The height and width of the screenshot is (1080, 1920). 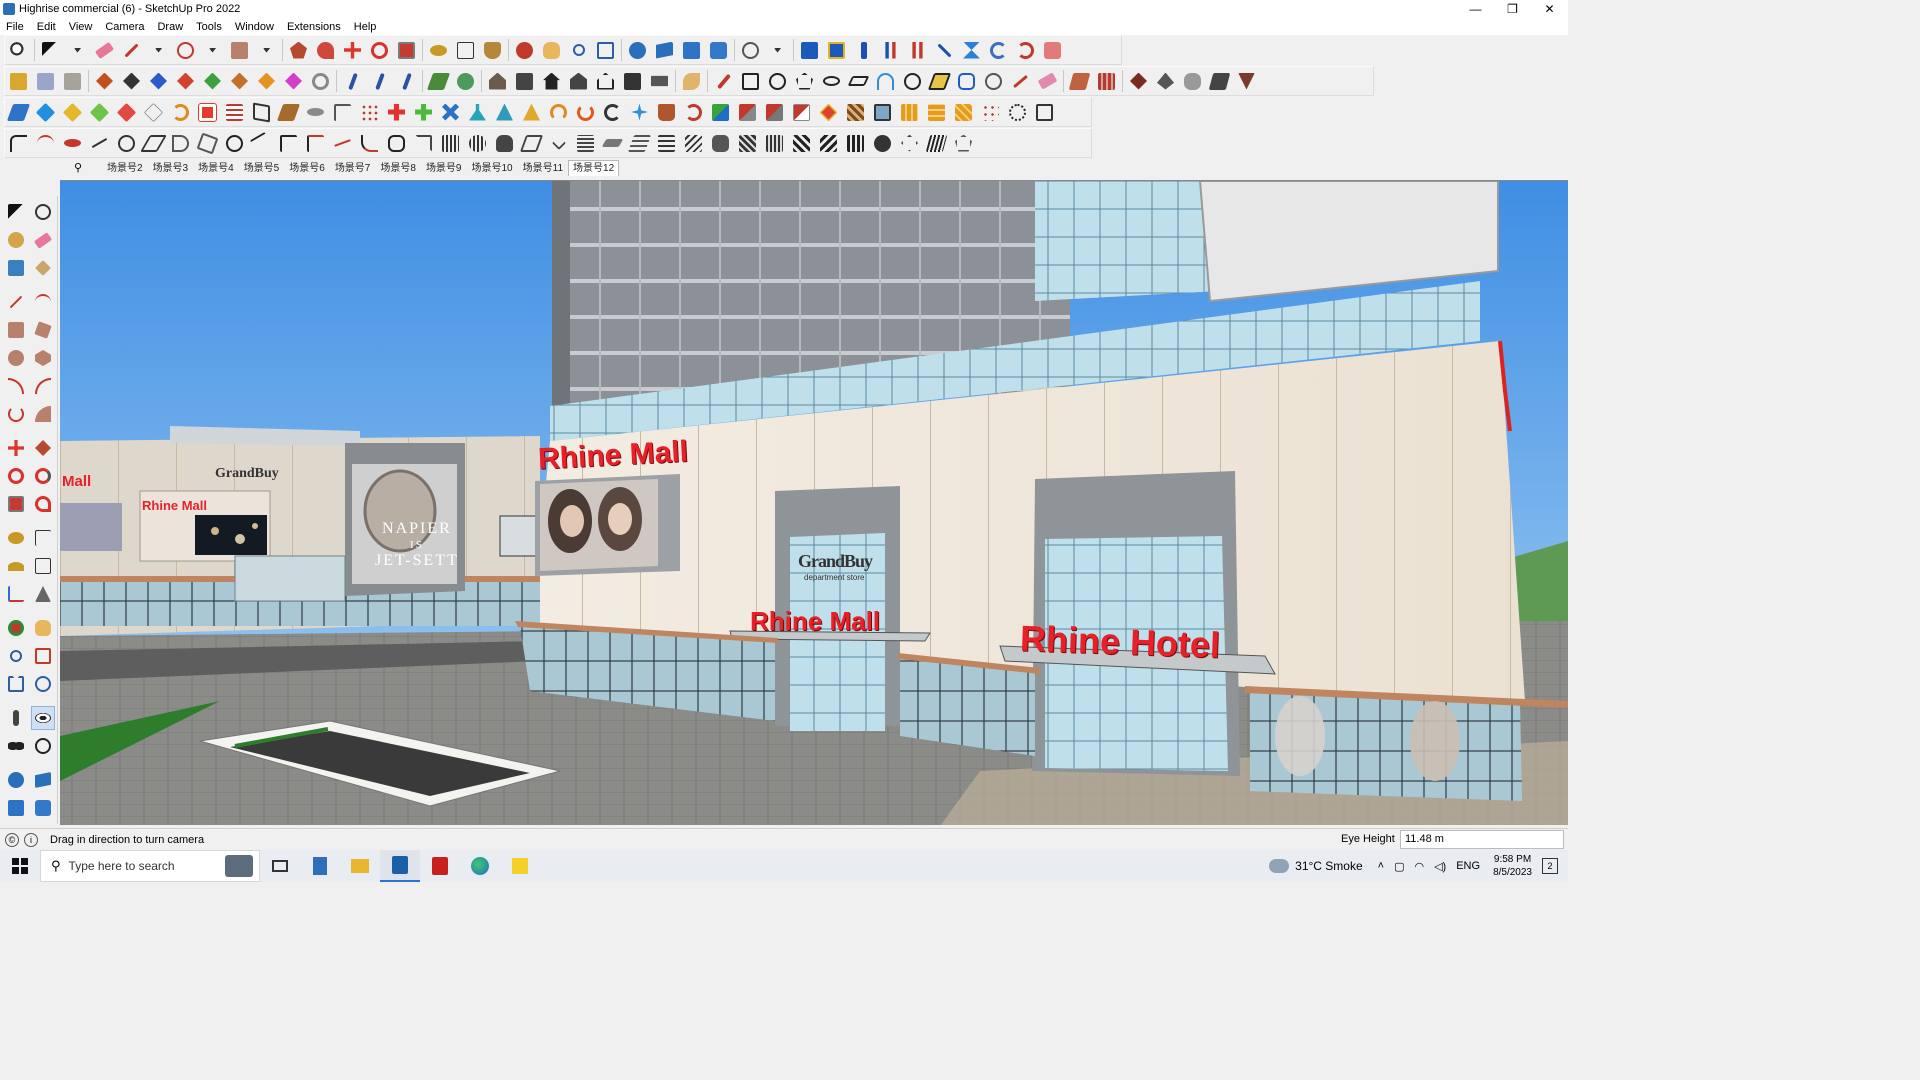 What do you see at coordinates (43, 358) in the screenshot?
I see `polygon-icon` at bounding box center [43, 358].